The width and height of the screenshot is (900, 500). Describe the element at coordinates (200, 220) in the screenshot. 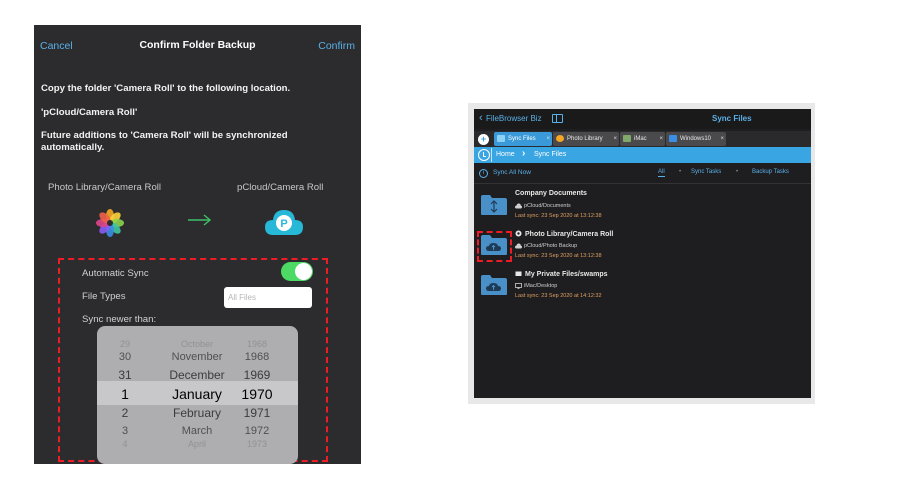

I see `arrow-right-icon` at that location.